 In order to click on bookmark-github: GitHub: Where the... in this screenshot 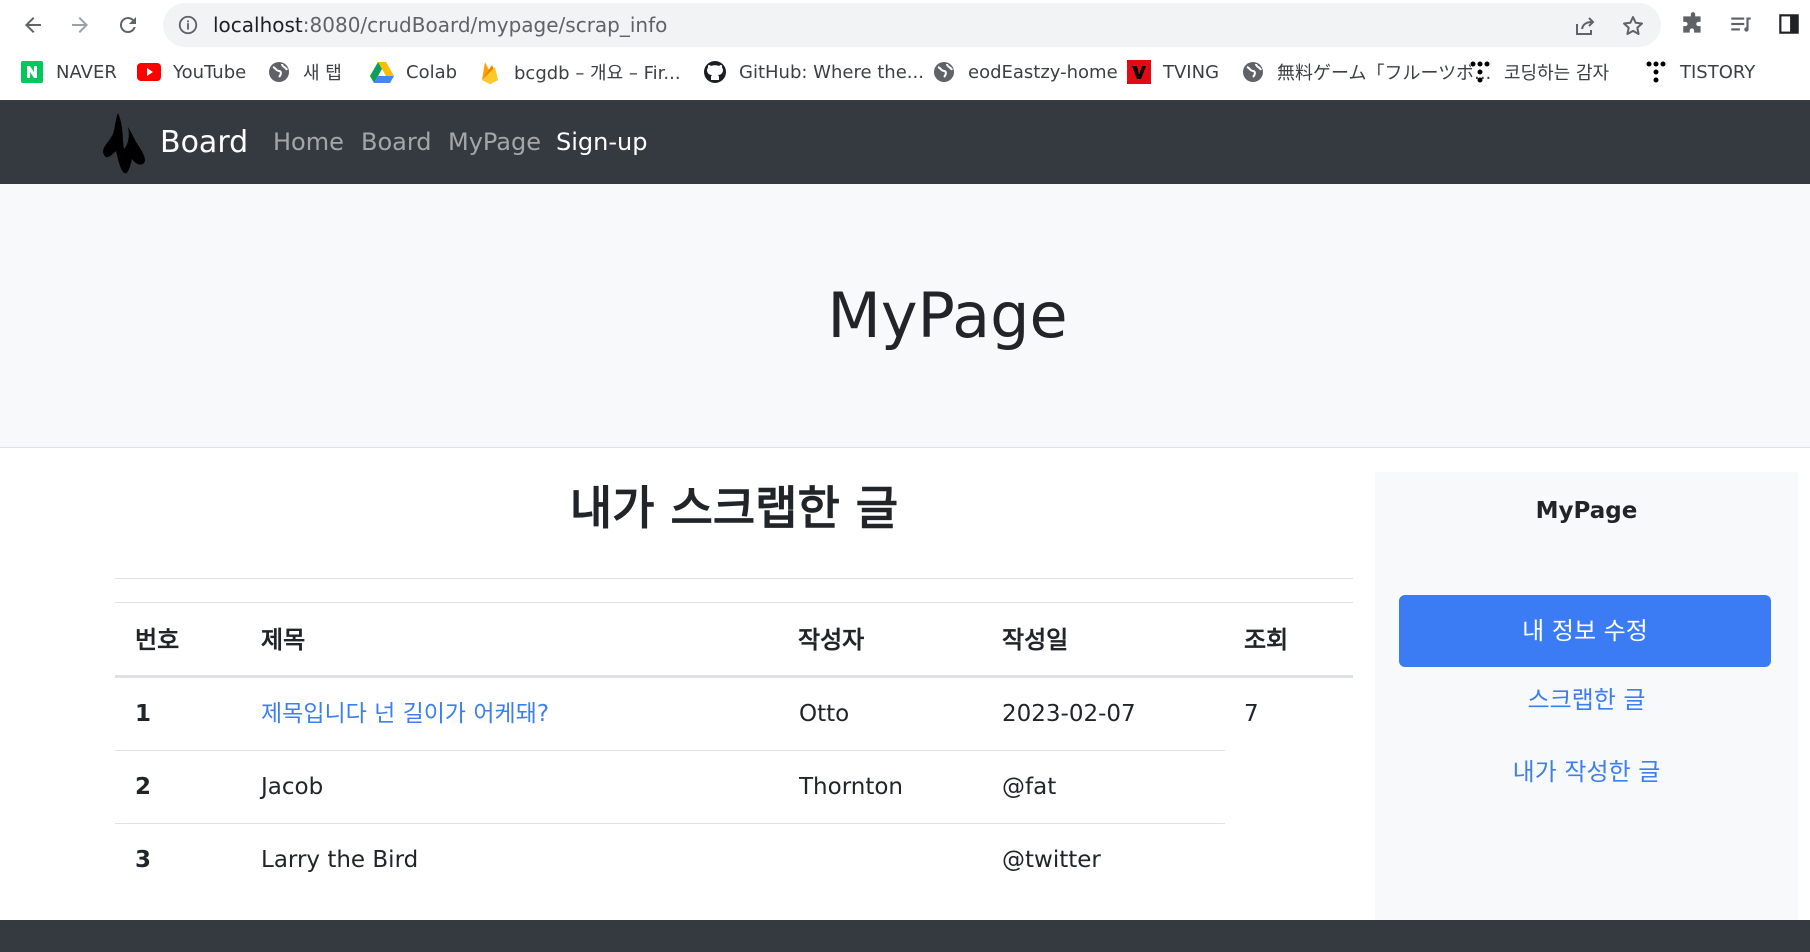, I will do `click(813, 72)`.